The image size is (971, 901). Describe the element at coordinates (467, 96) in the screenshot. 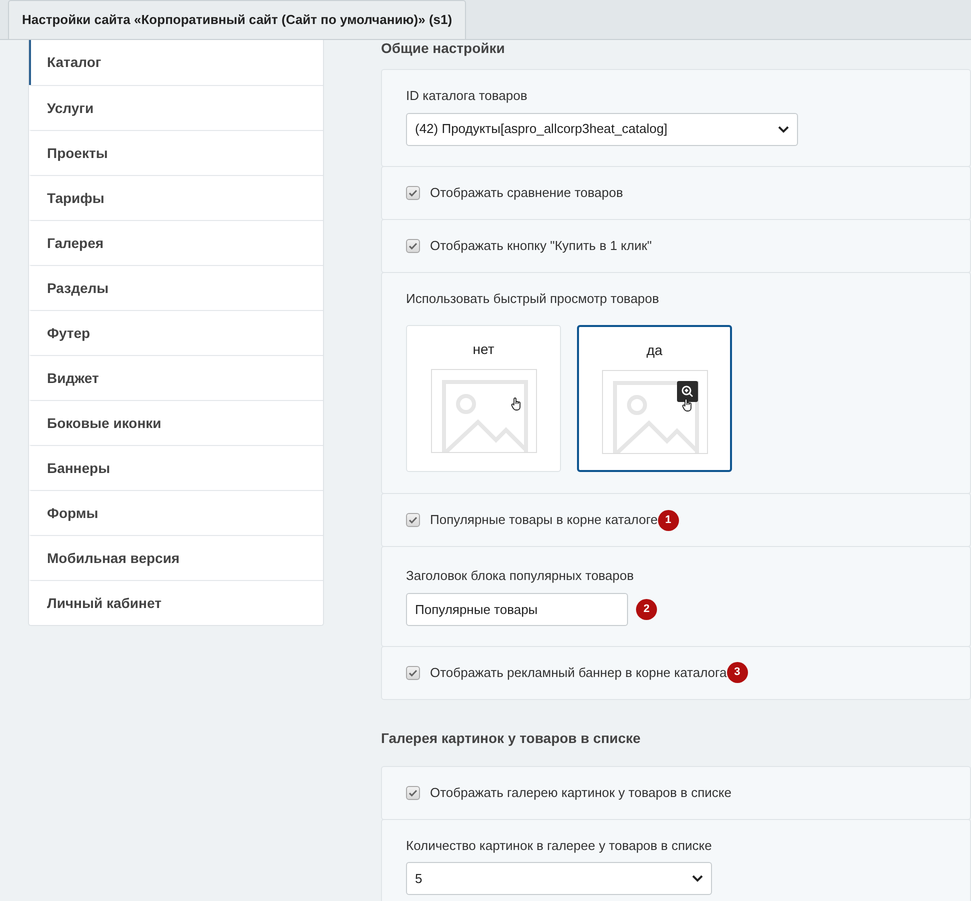

I see `field-label: ID каталога товаров` at that location.